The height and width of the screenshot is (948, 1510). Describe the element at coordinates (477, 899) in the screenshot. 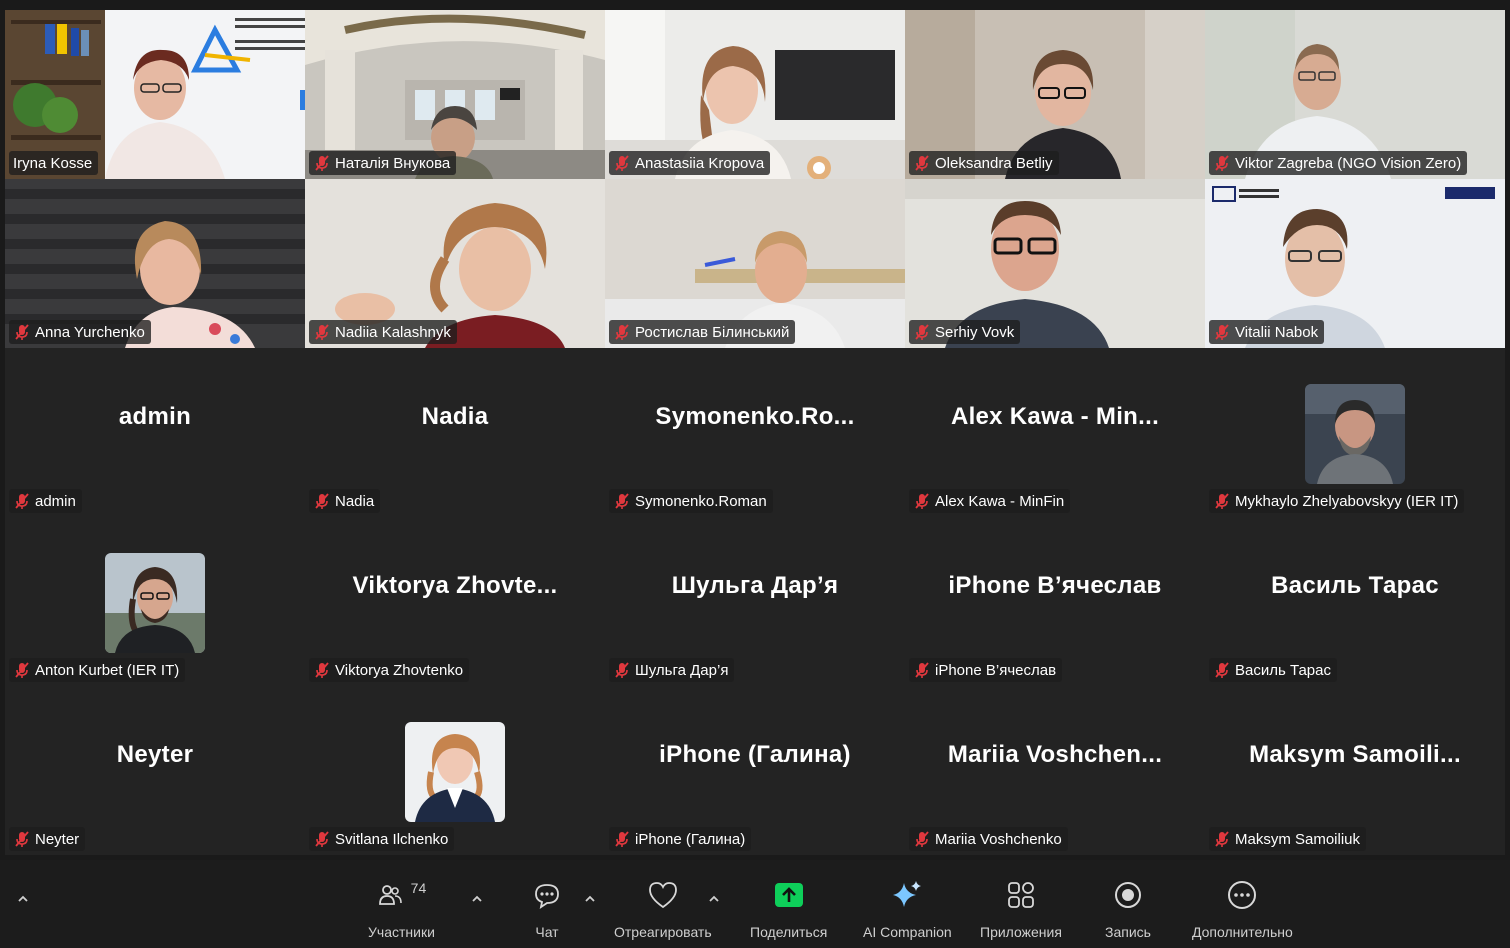

I see `participants-options-caret-icon` at that location.